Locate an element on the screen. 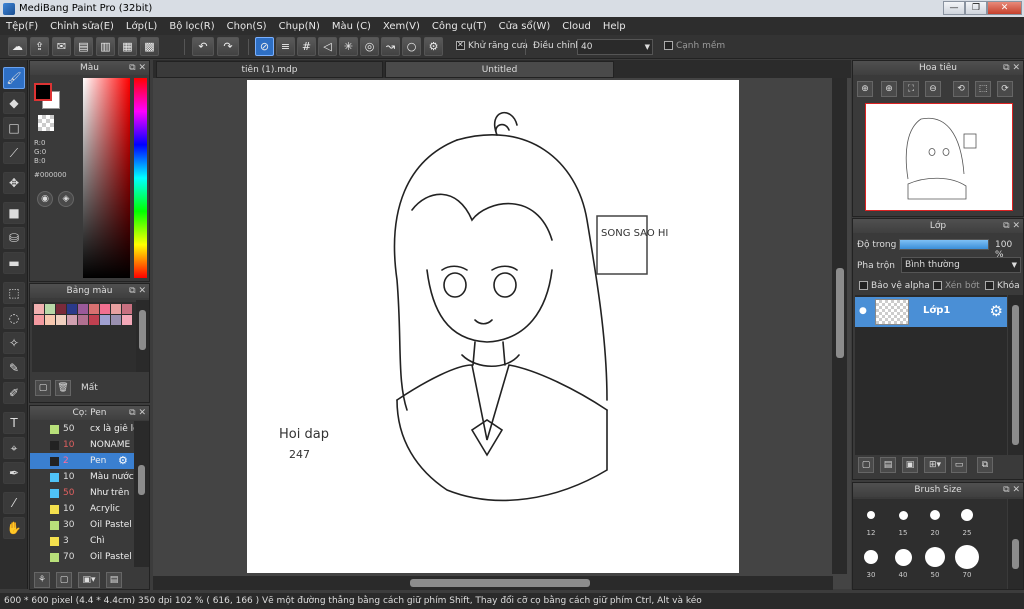 The height and width of the screenshot is (609, 1024). folder-icon: ▭ is located at coordinates (959, 465).